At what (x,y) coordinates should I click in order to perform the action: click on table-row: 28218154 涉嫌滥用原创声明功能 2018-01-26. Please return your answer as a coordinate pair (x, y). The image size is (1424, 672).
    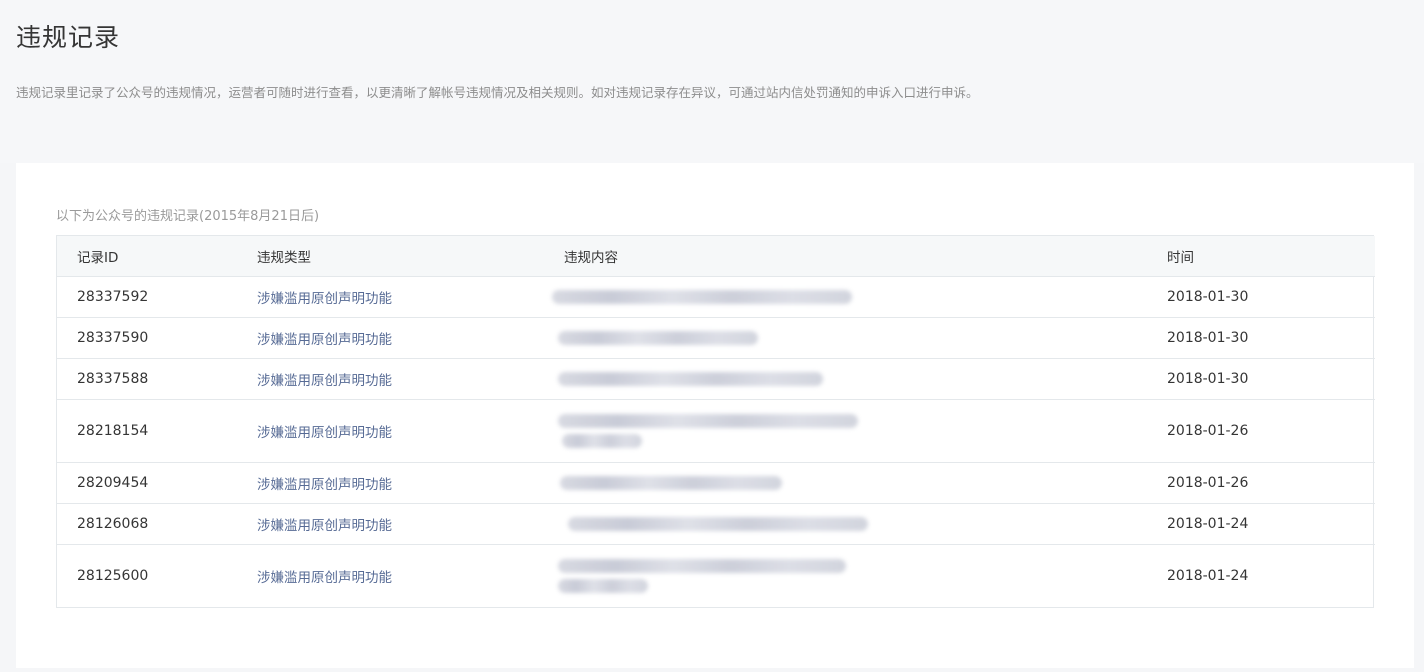
    Looking at the image, I should click on (716, 431).